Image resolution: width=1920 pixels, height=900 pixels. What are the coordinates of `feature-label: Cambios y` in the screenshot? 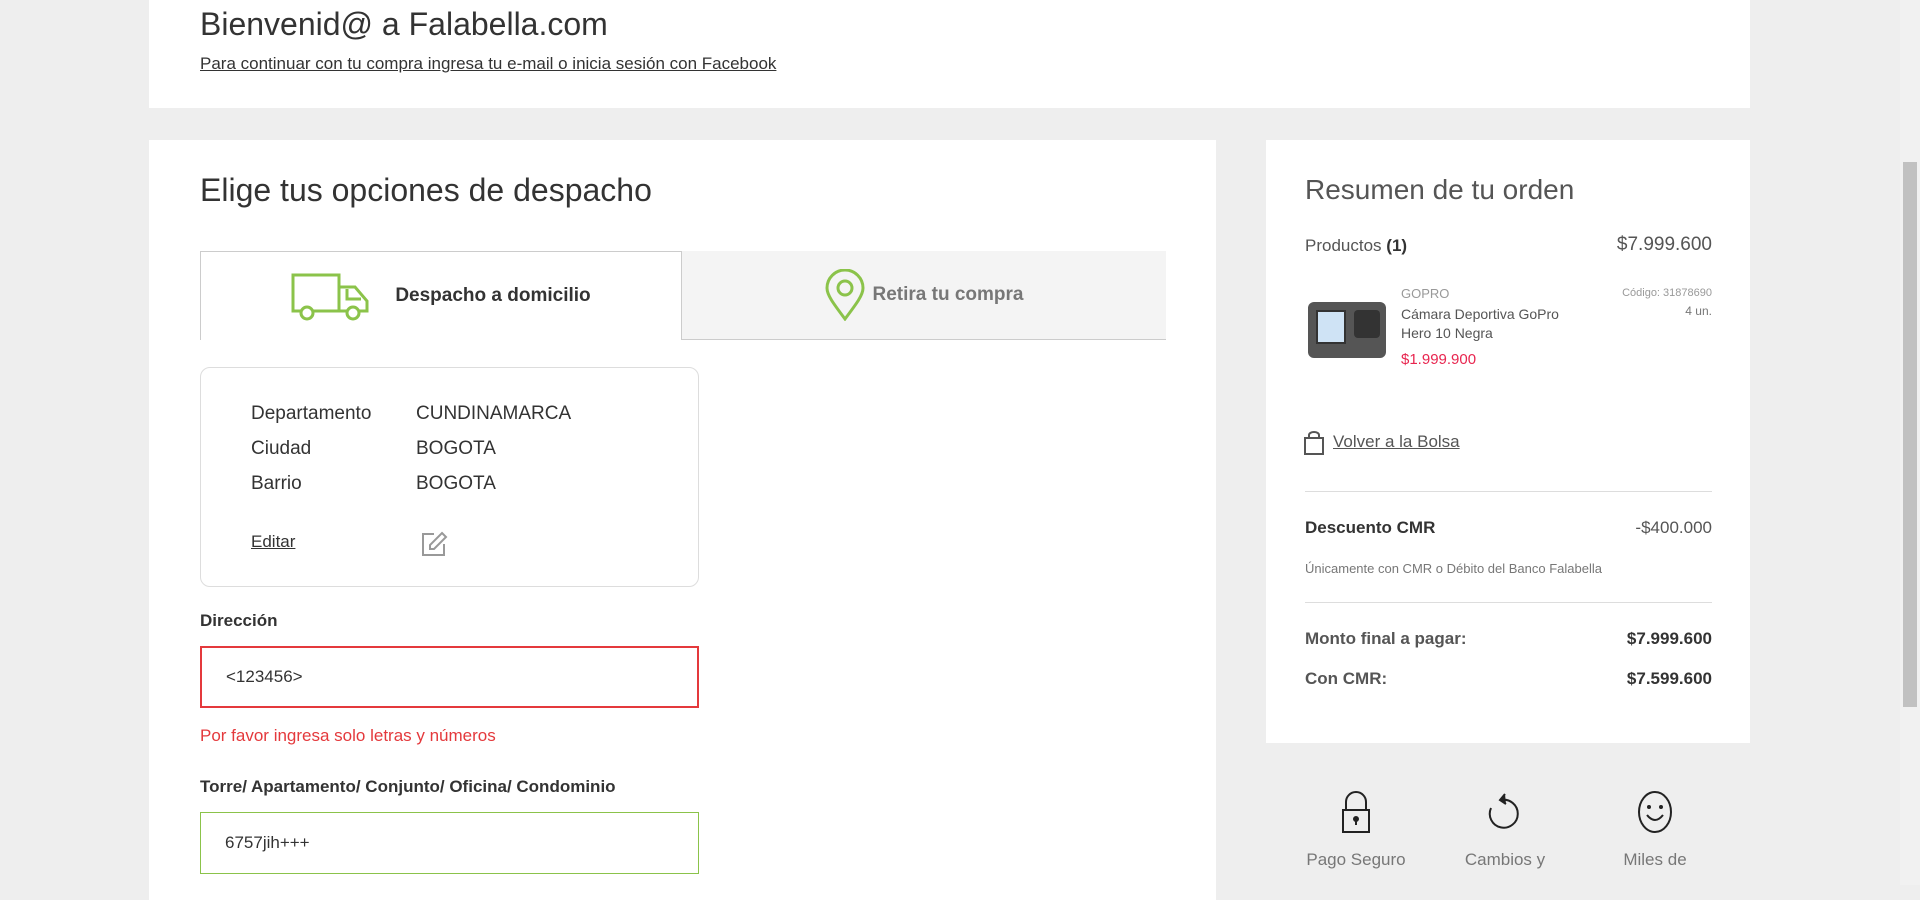 It's located at (1505, 859).